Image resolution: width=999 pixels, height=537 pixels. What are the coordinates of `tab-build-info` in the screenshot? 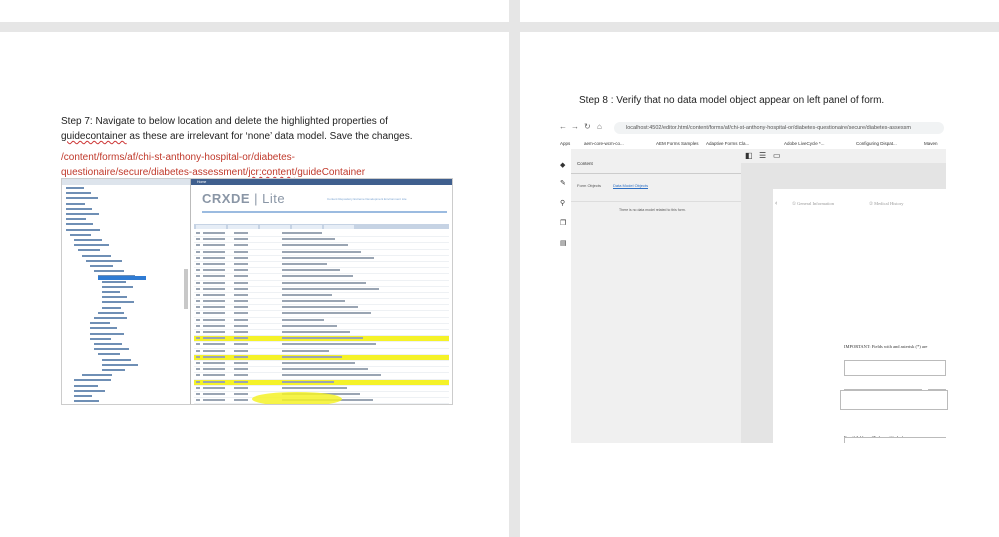 It's located at (339, 227).